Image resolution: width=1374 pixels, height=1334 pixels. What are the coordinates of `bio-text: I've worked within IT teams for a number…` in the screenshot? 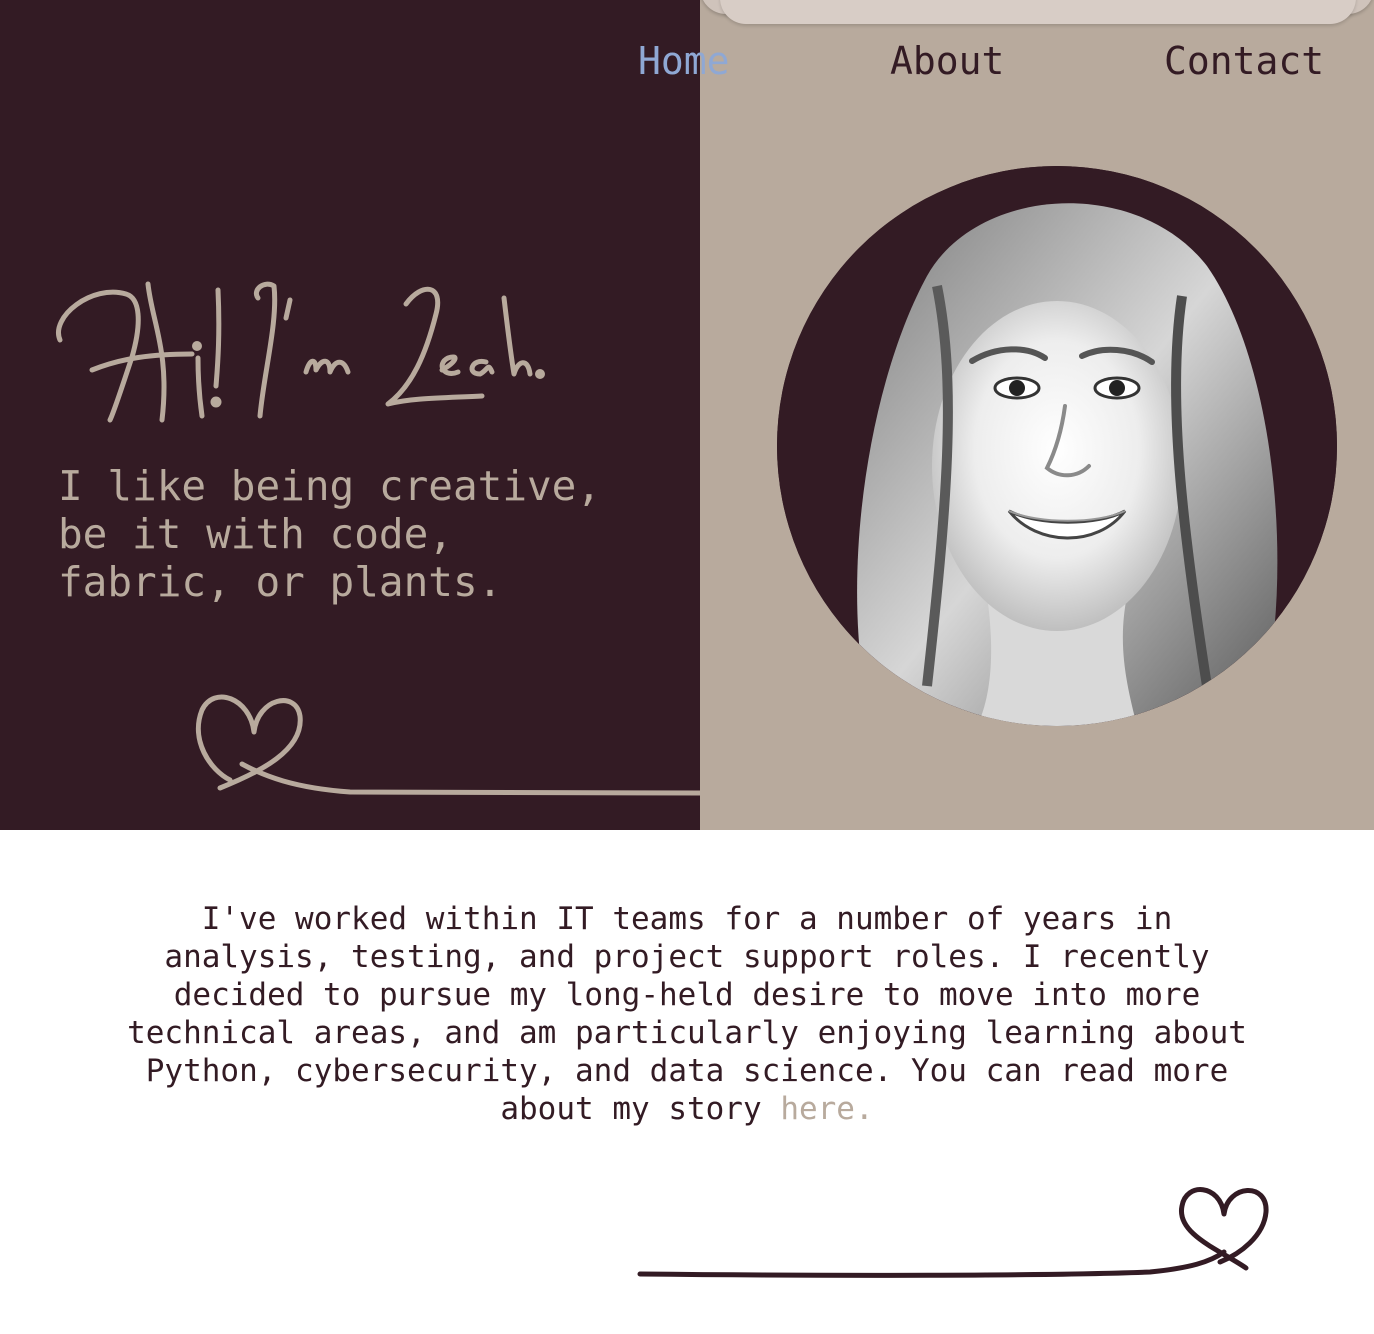 It's located at (687, 1014).